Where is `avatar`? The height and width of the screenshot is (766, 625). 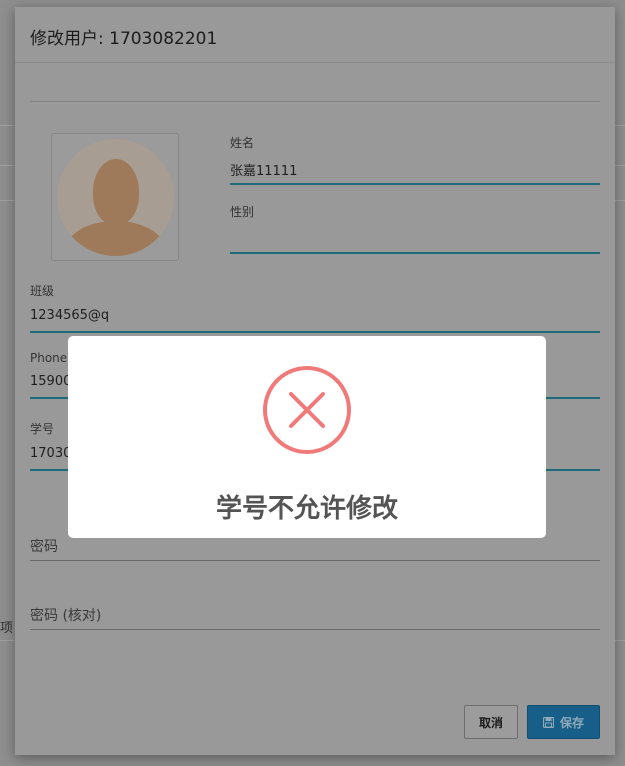
avatar is located at coordinates (115, 197).